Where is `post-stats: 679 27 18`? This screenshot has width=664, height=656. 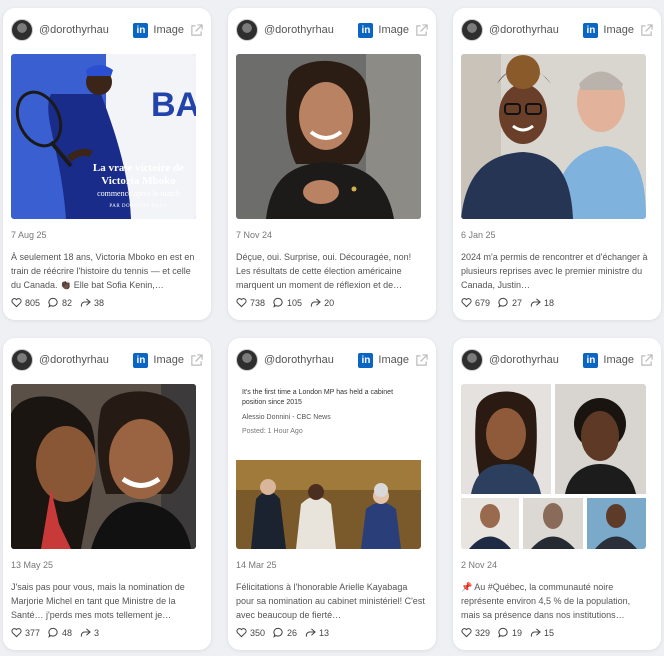 post-stats: 679 27 18 is located at coordinates (511, 302).